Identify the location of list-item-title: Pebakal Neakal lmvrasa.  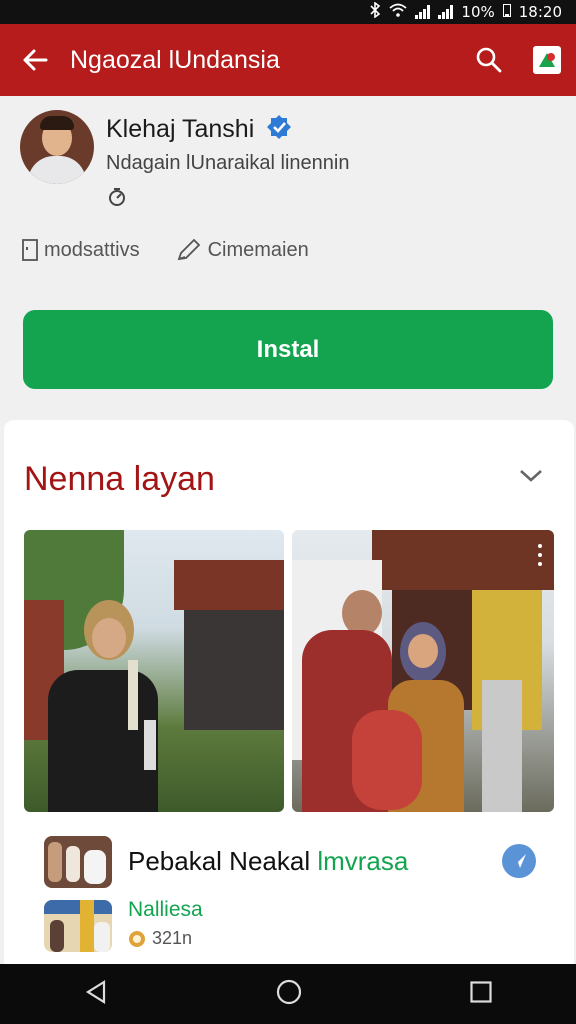
(268, 861).